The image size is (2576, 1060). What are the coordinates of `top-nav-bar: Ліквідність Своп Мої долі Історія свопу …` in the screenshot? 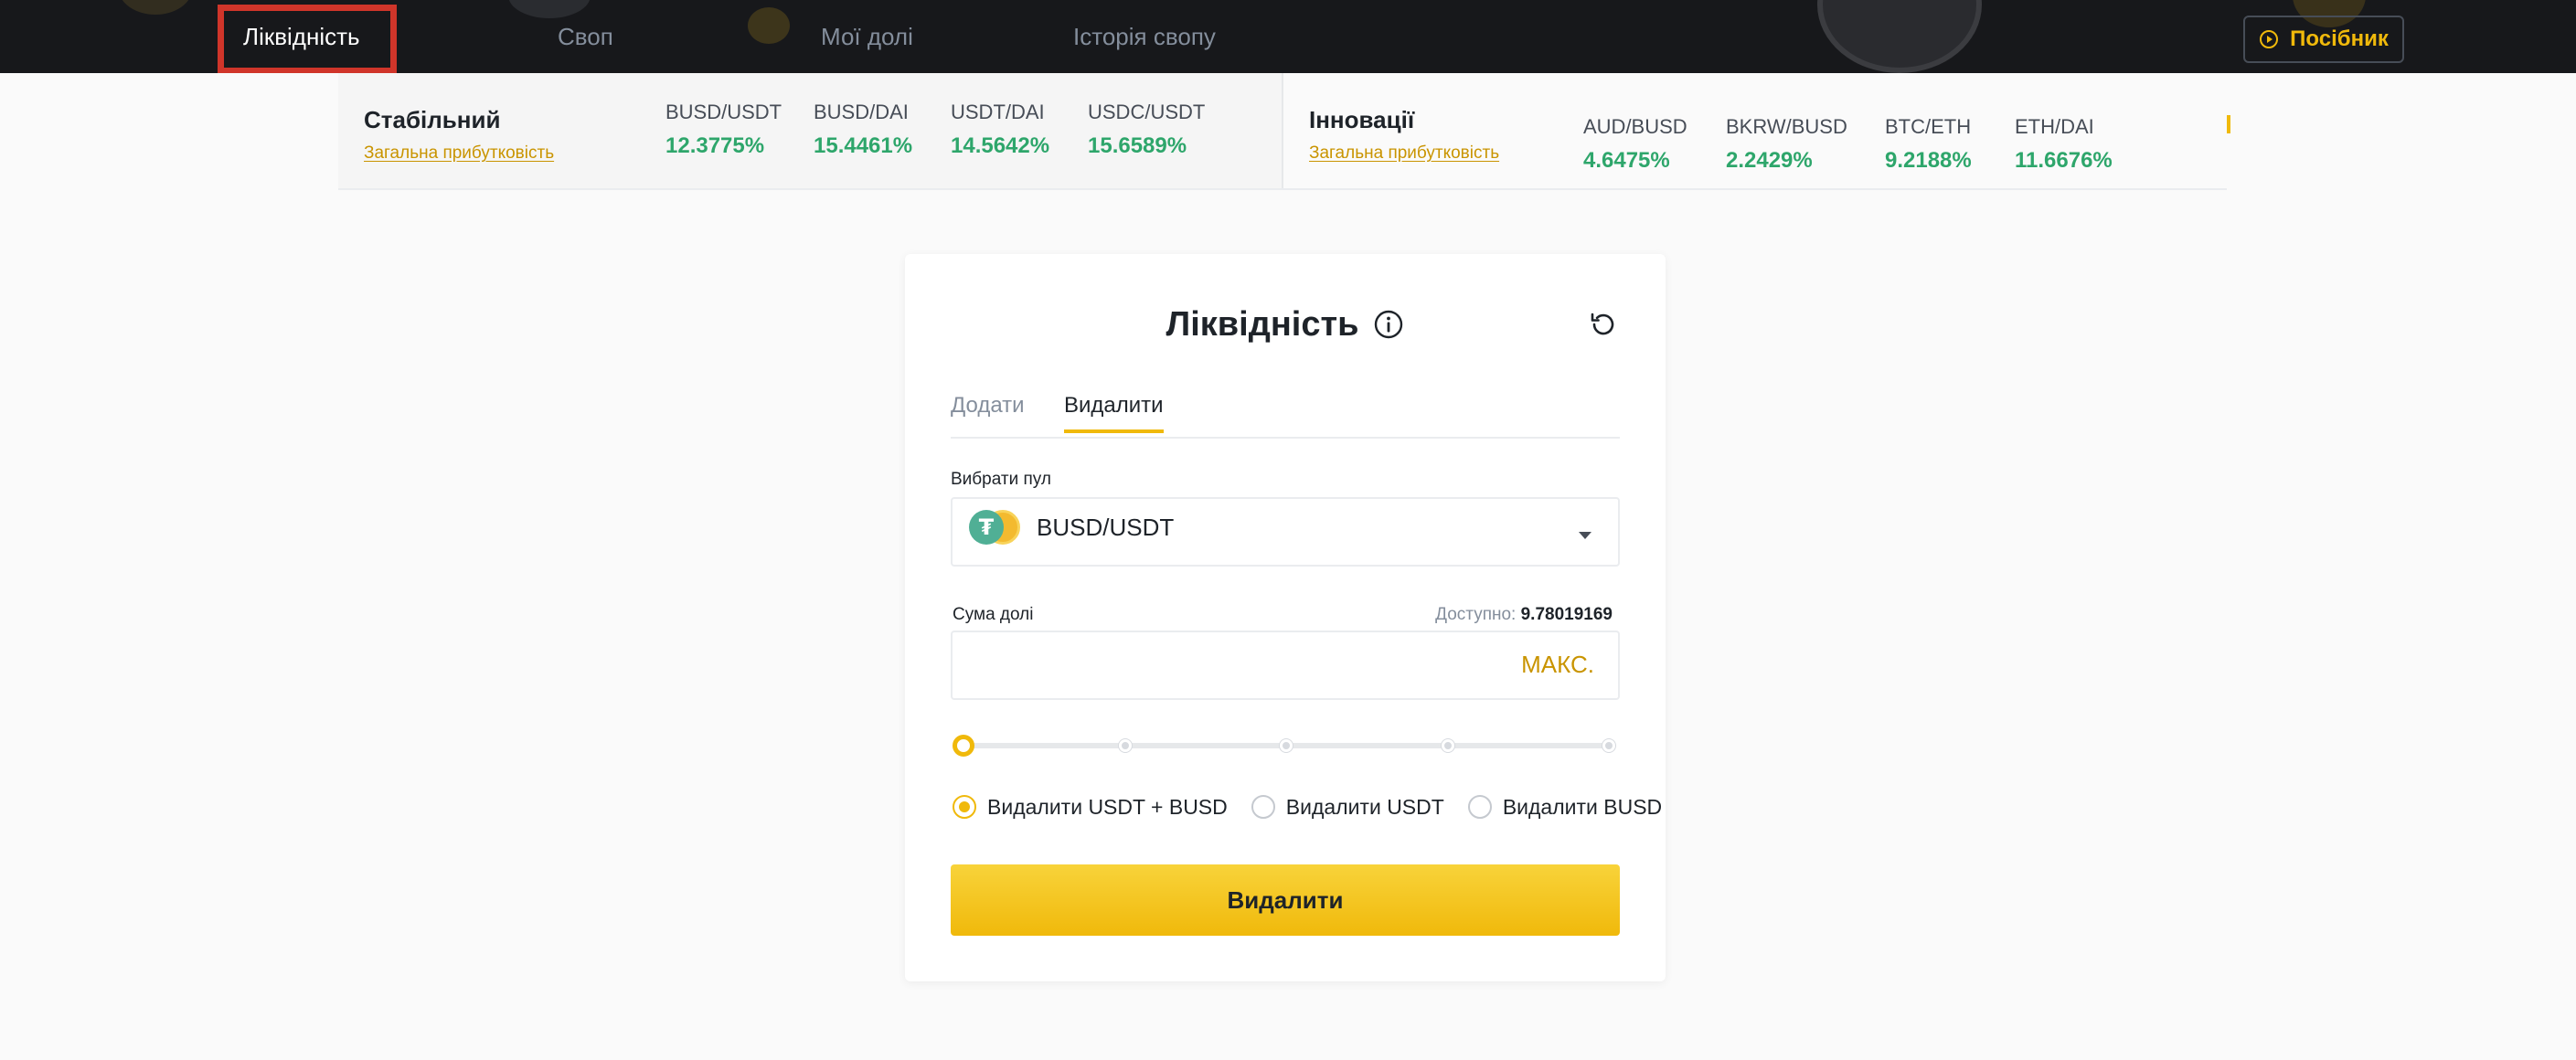 It's located at (1288, 37).